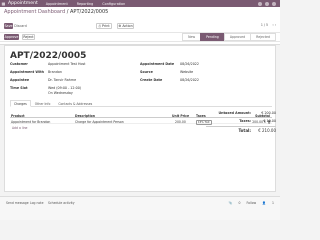 This screenshot has width=320, height=240. What do you see at coordinates (23, 3) in the screenshot?
I see `app-name: Appointment` at bounding box center [23, 3].